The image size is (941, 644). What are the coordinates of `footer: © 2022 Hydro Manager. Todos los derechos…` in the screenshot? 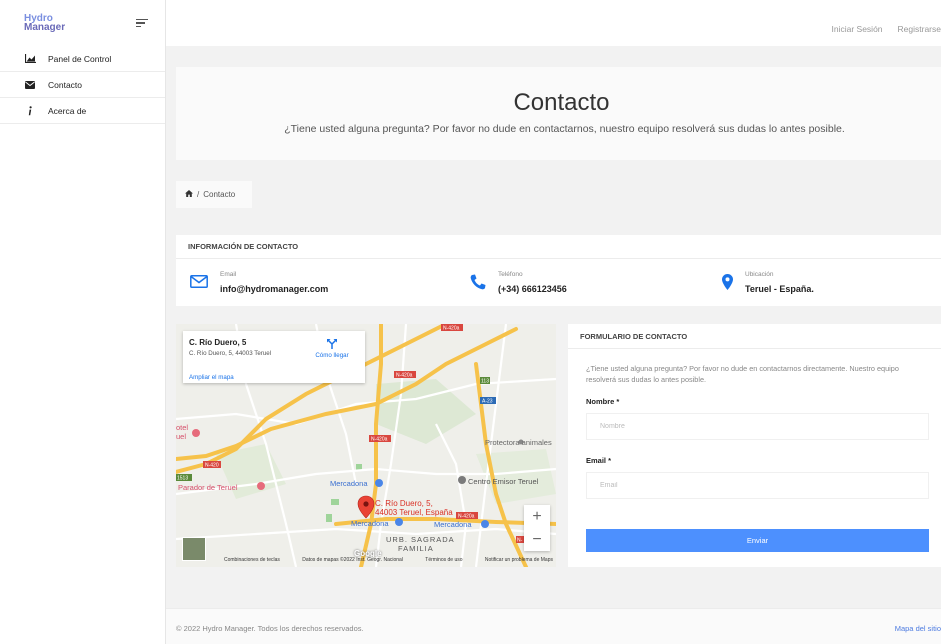 It's located at (553, 626).